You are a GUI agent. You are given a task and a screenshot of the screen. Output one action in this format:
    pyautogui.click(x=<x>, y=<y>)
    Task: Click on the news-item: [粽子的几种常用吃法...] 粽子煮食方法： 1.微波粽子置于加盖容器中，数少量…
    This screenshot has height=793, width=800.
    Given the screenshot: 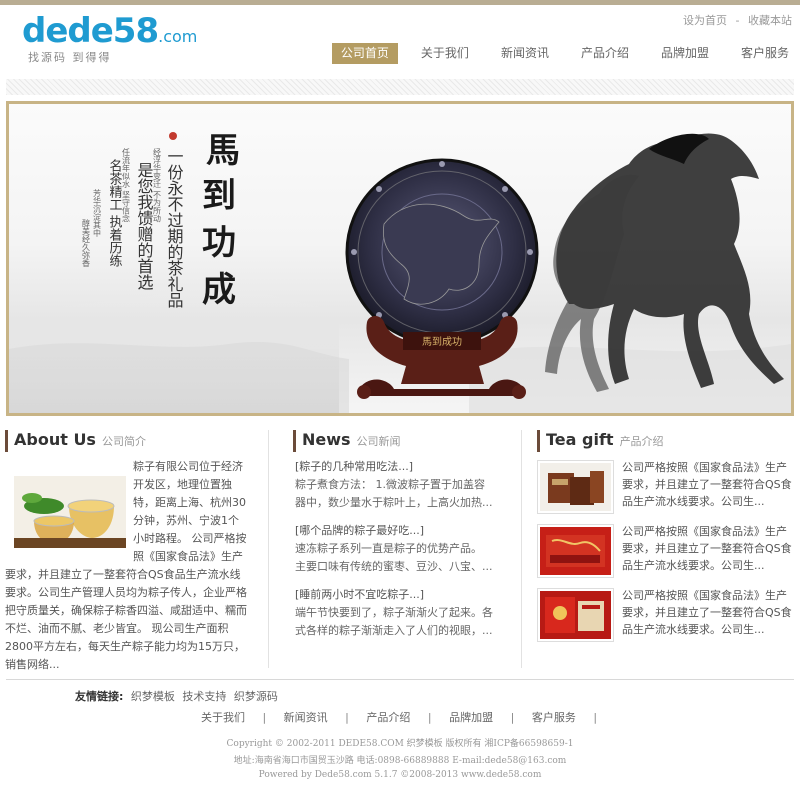 What is the action you would take?
    pyautogui.click(x=395, y=485)
    